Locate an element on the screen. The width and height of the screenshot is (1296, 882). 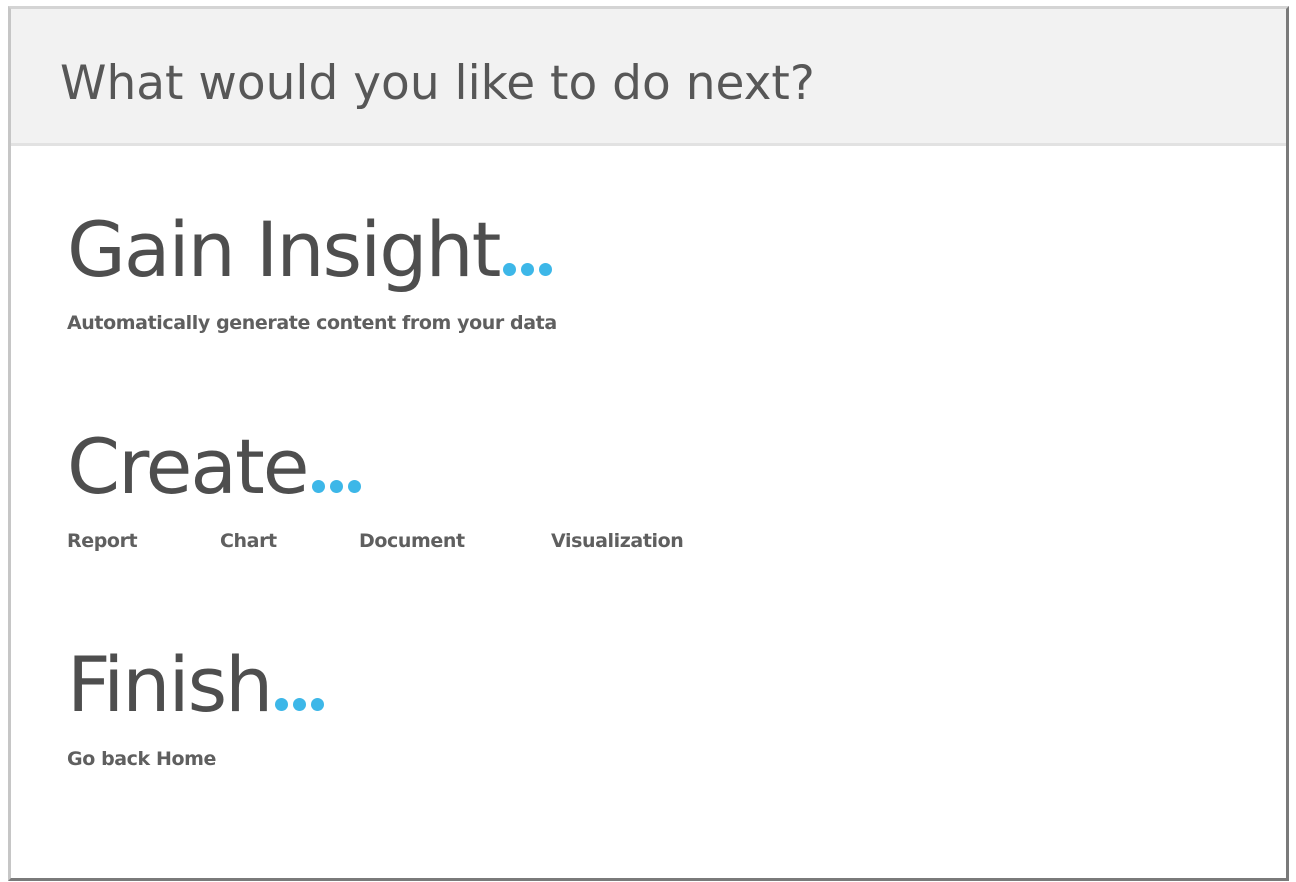
create-document-link: Document is located at coordinates (455, 541).